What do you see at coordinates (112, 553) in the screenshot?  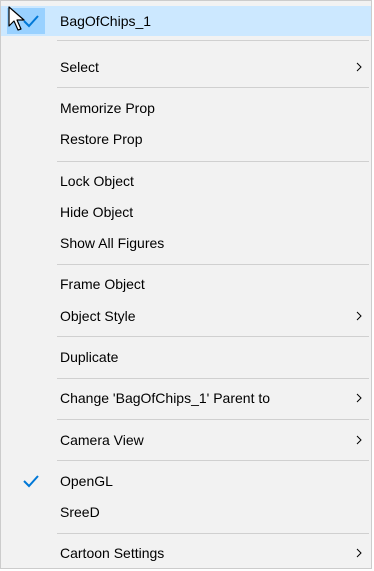 I see `menu-item-label: Cartoon Settings` at bounding box center [112, 553].